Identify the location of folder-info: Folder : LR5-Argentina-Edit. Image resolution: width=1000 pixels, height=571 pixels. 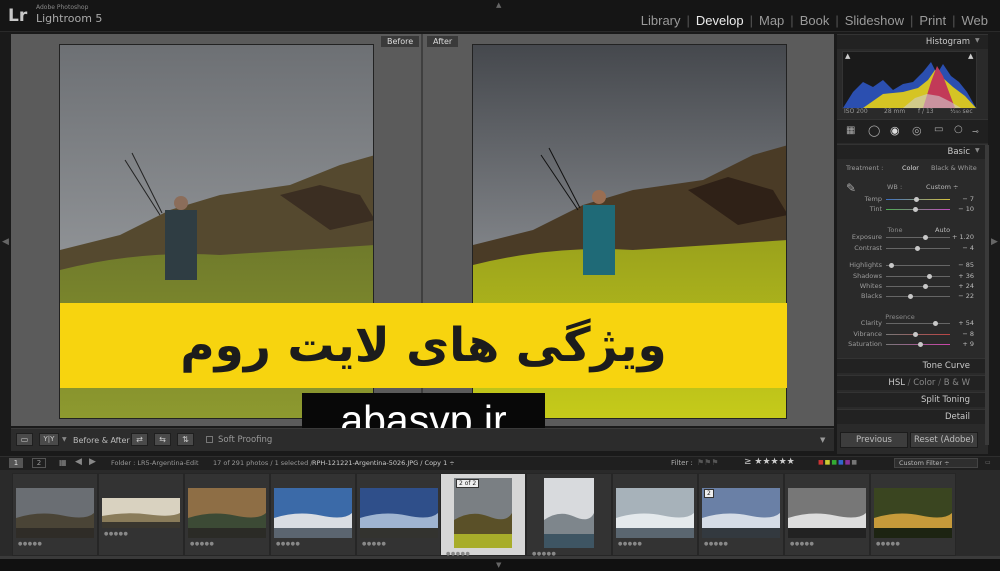
(155, 463).